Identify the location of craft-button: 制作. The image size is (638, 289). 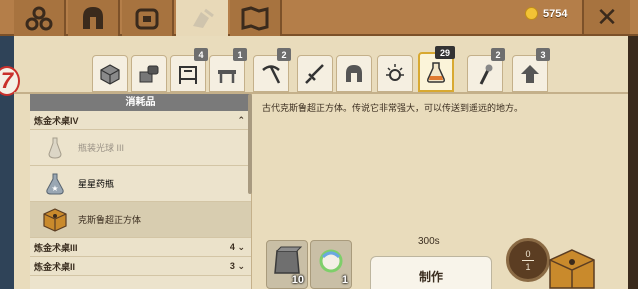
(431, 272).